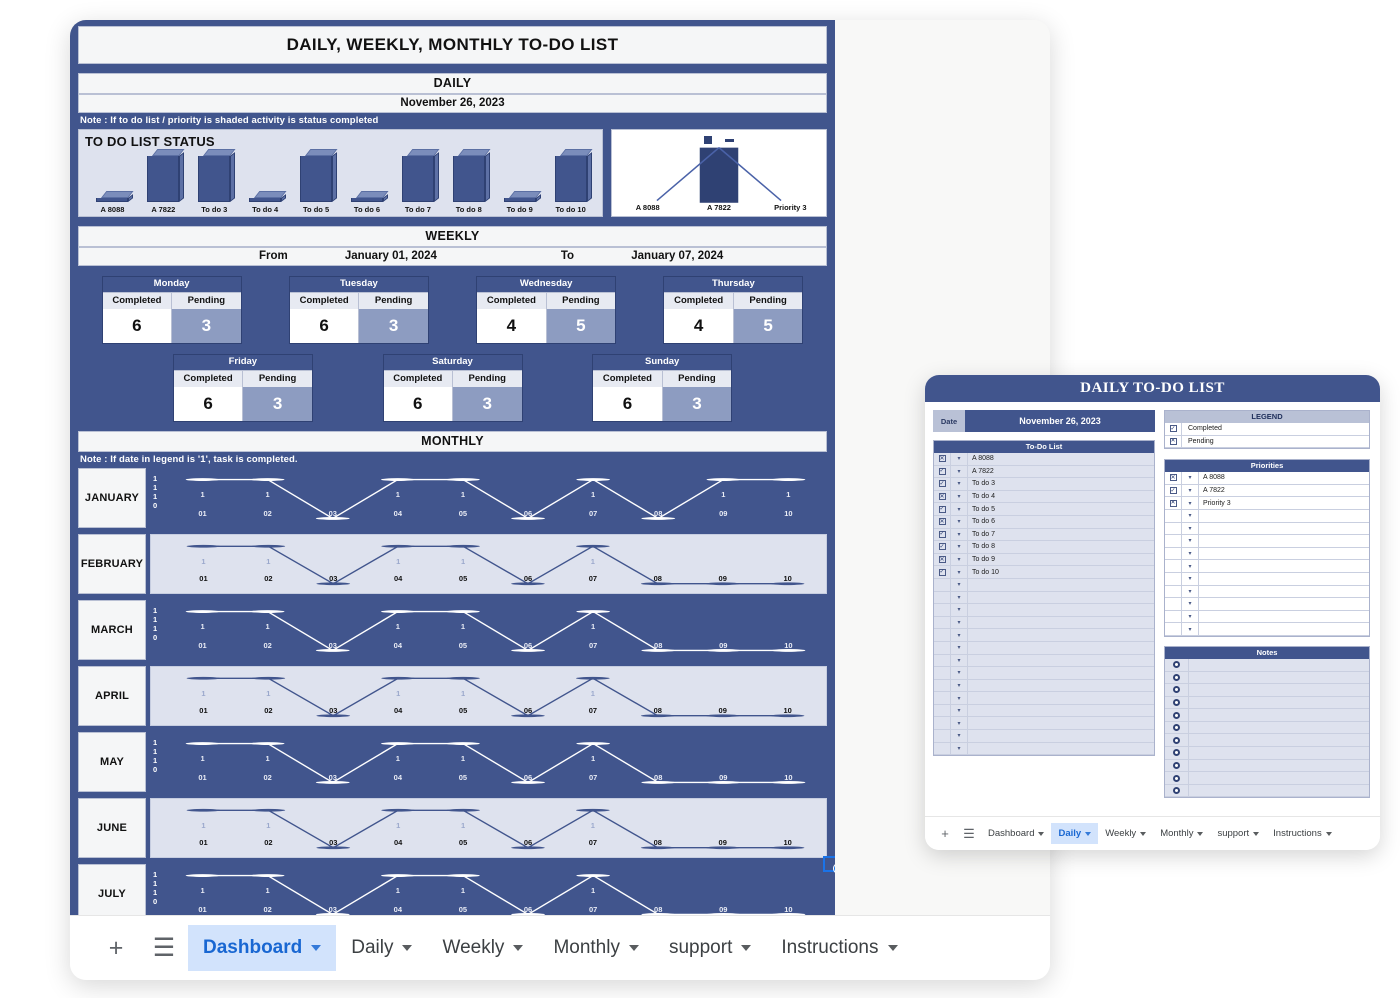 The image size is (1400, 998). I want to click on tab-monthly: Monthly, so click(596, 948).